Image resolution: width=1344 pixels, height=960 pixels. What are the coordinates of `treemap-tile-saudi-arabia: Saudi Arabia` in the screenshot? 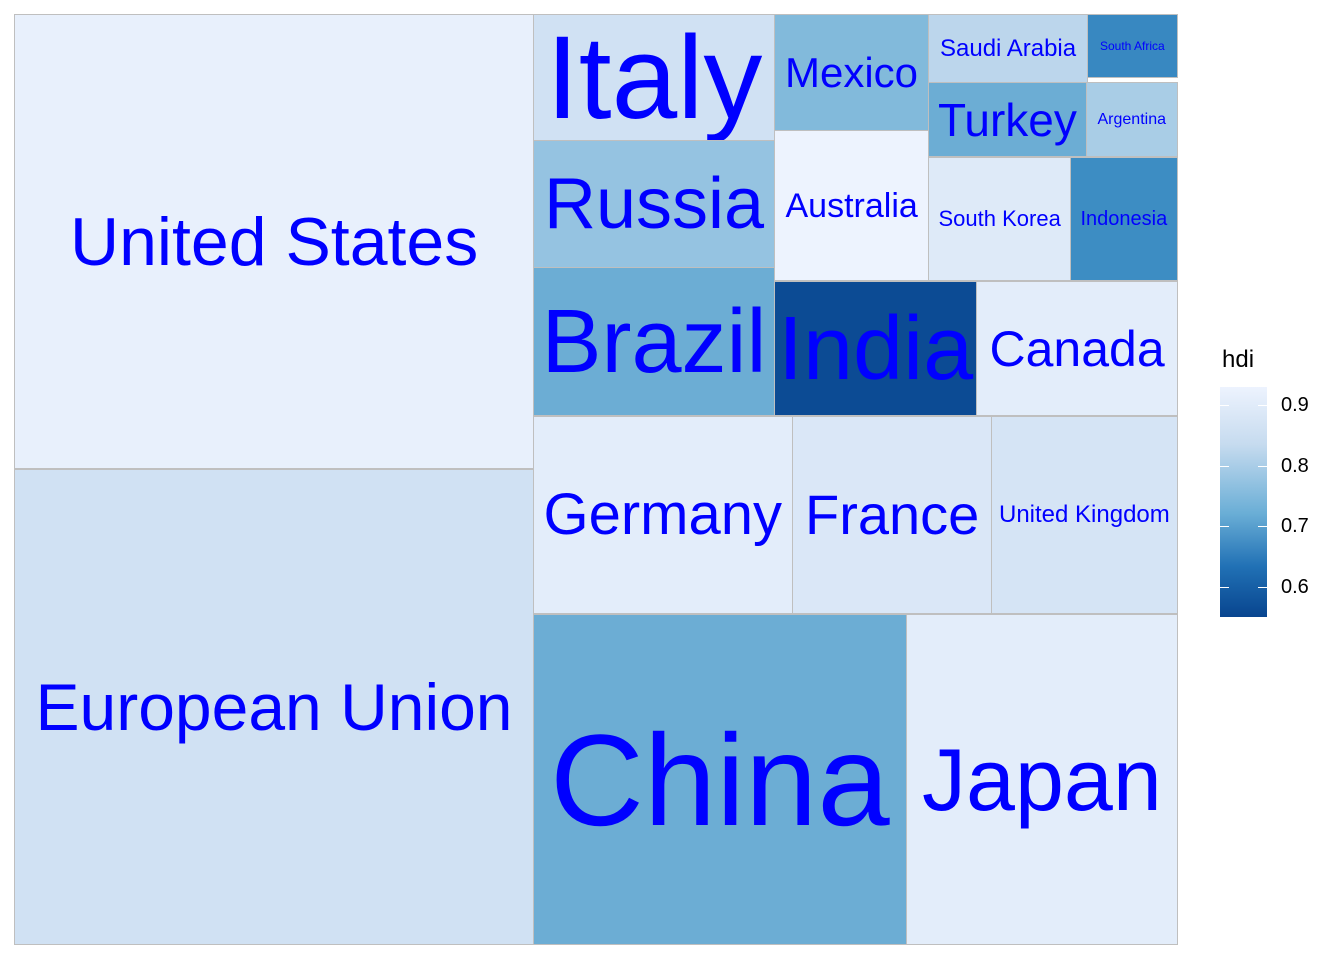 It's located at (1008, 48).